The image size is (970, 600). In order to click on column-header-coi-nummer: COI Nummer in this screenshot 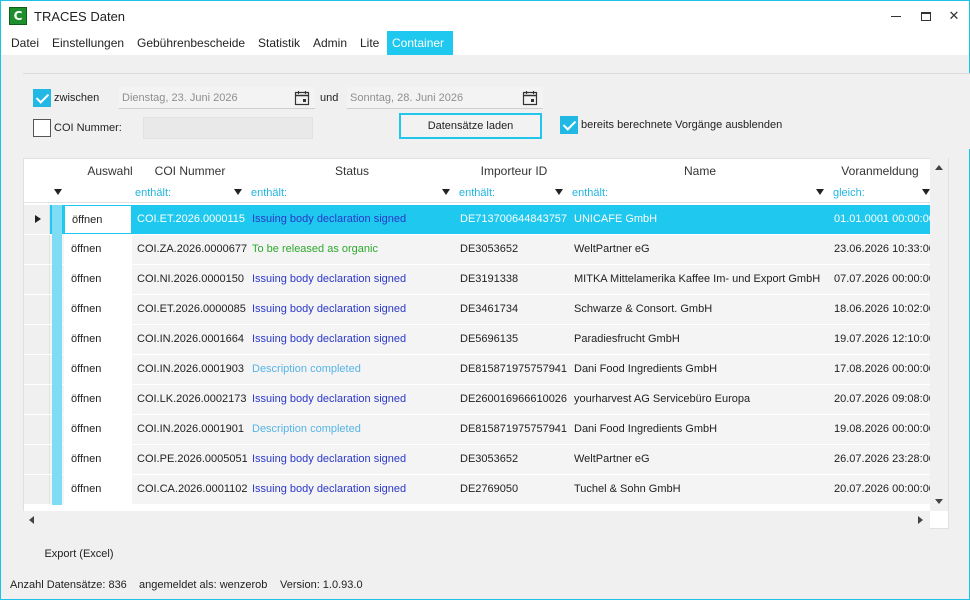, I will do `click(190, 171)`.